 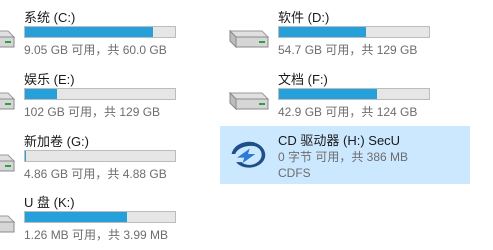 What do you see at coordinates (56, 141) in the screenshot?
I see `drive-name: 新加卷 (G:)` at bounding box center [56, 141].